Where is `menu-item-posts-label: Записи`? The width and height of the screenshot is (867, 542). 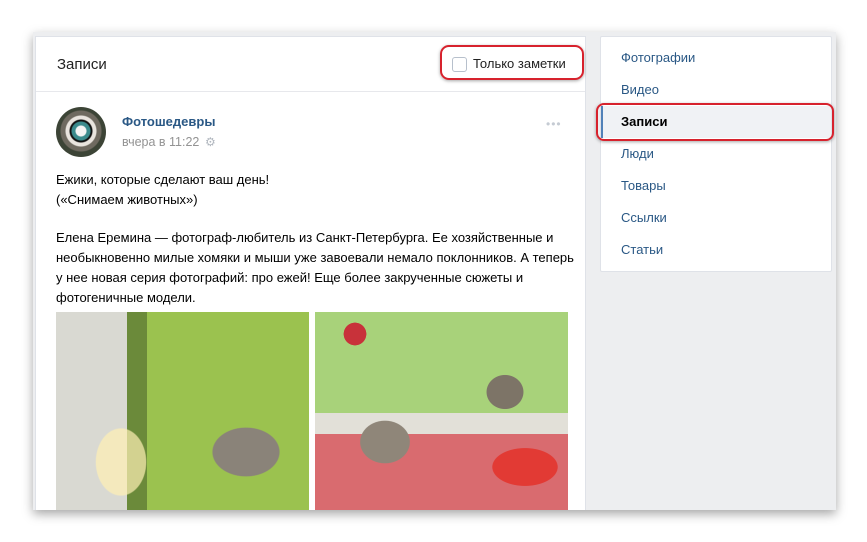 menu-item-posts-label: Записи is located at coordinates (644, 121).